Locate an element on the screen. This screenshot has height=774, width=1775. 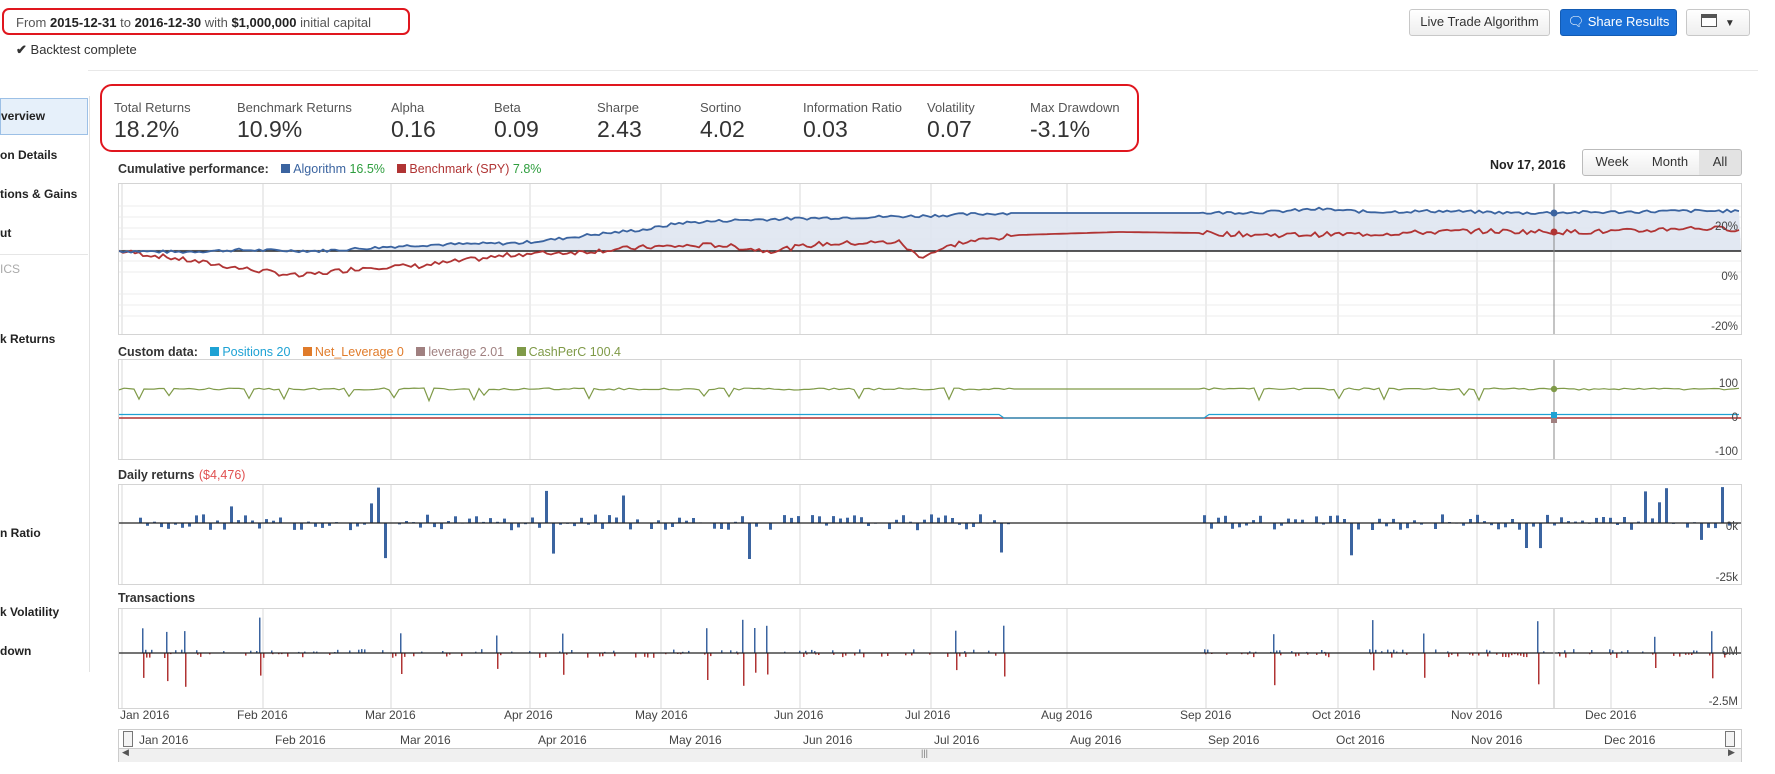
legend-positions: Positions 20 is located at coordinates (246, 352).